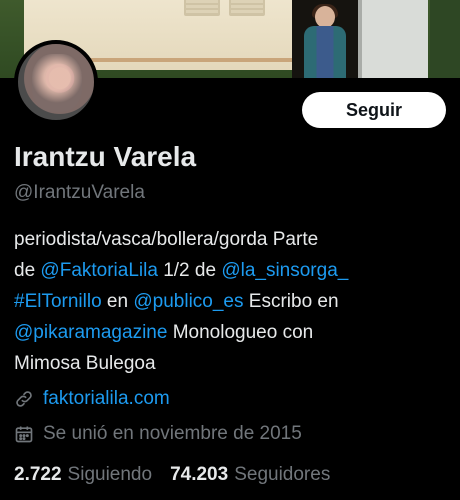 This screenshot has height=500, width=460. Describe the element at coordinates (58, 301) in the screenshot. I see `hashtag-link: #ElTornillo` at that location.